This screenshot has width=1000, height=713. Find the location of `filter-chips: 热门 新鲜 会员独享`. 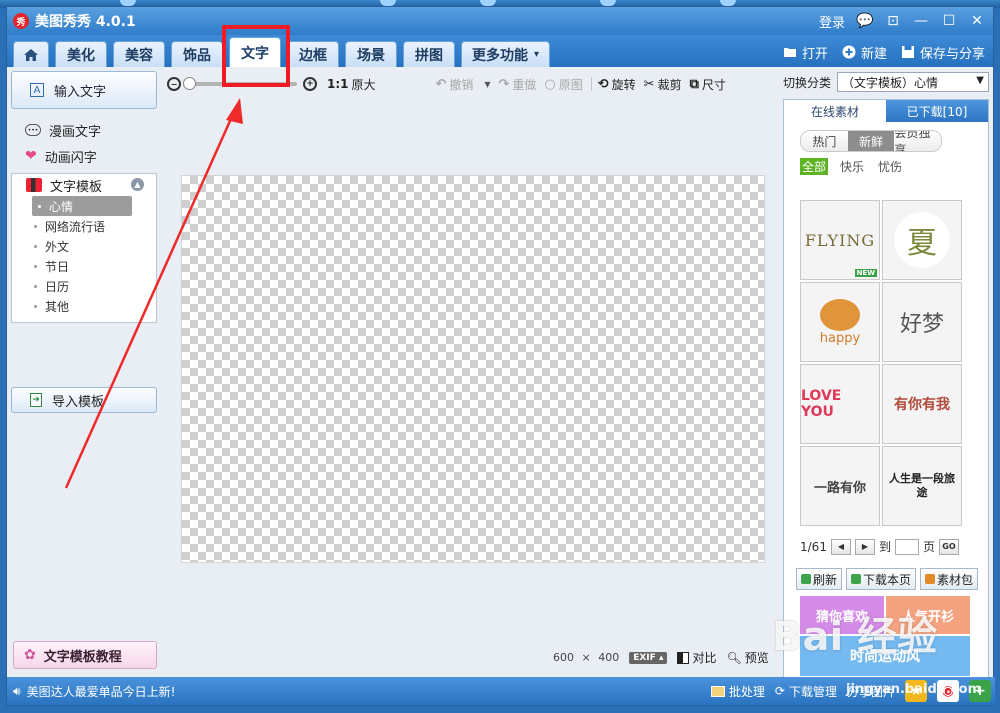

filter-chips: 热门 新鲜 会员独享 is located at coordinates (871, 141).